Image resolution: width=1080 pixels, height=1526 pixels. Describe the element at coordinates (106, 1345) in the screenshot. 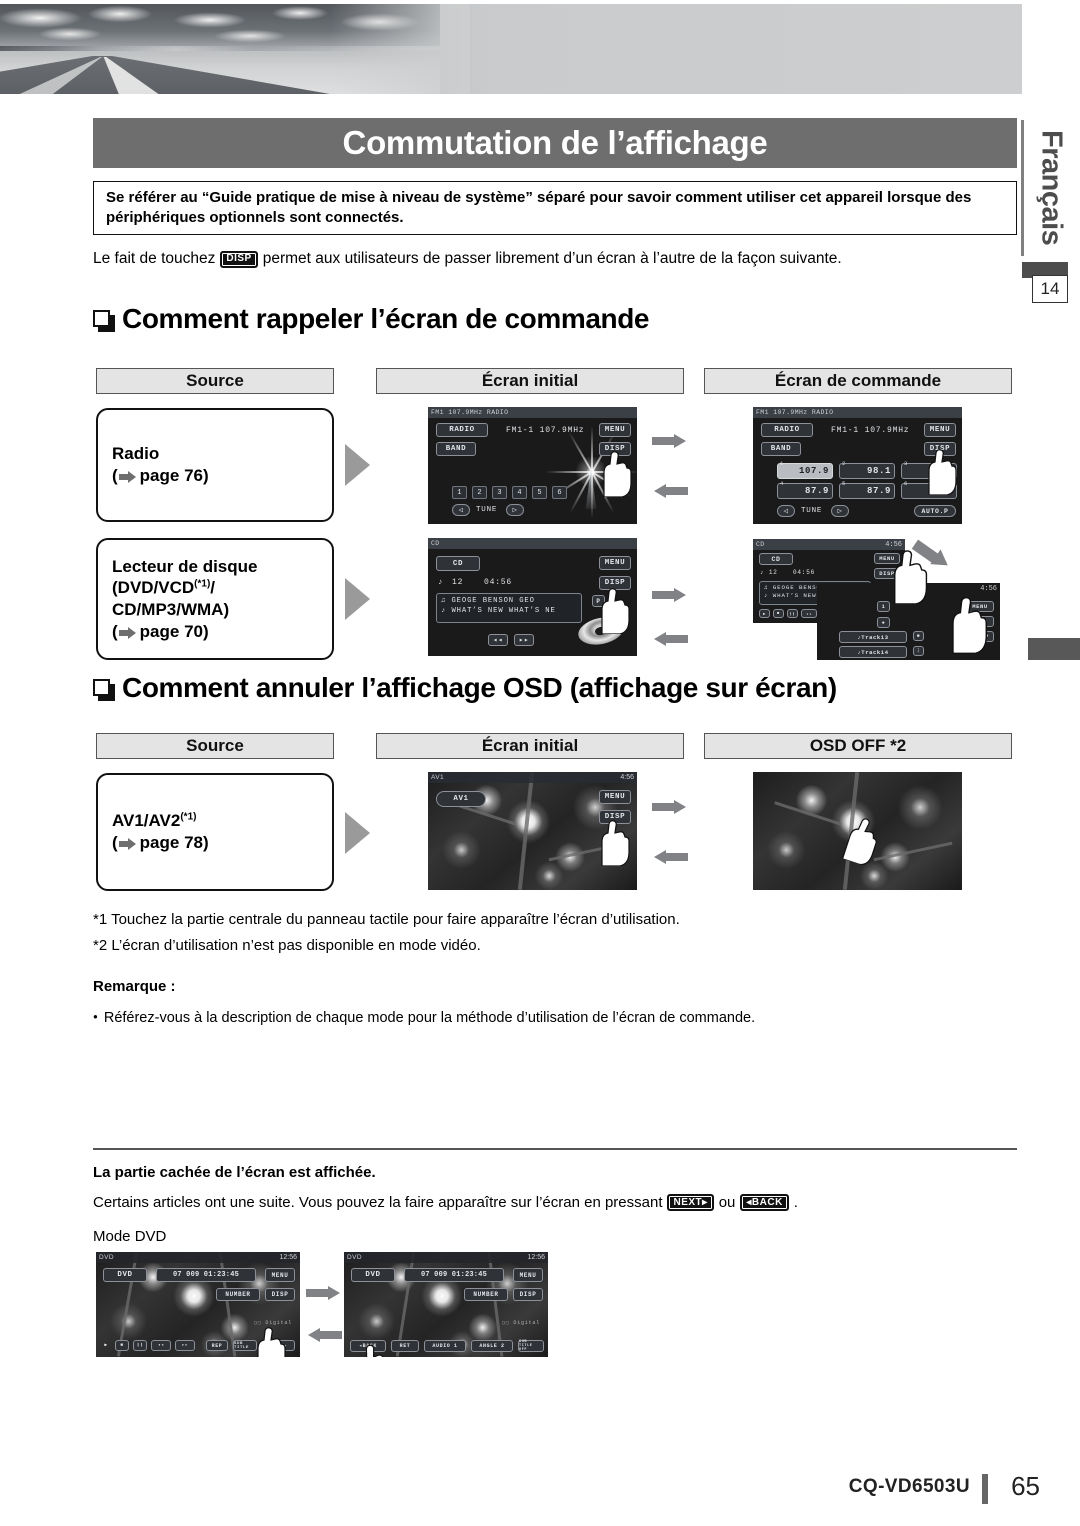

I see `dvd-next-play-button: ▶` at that location.